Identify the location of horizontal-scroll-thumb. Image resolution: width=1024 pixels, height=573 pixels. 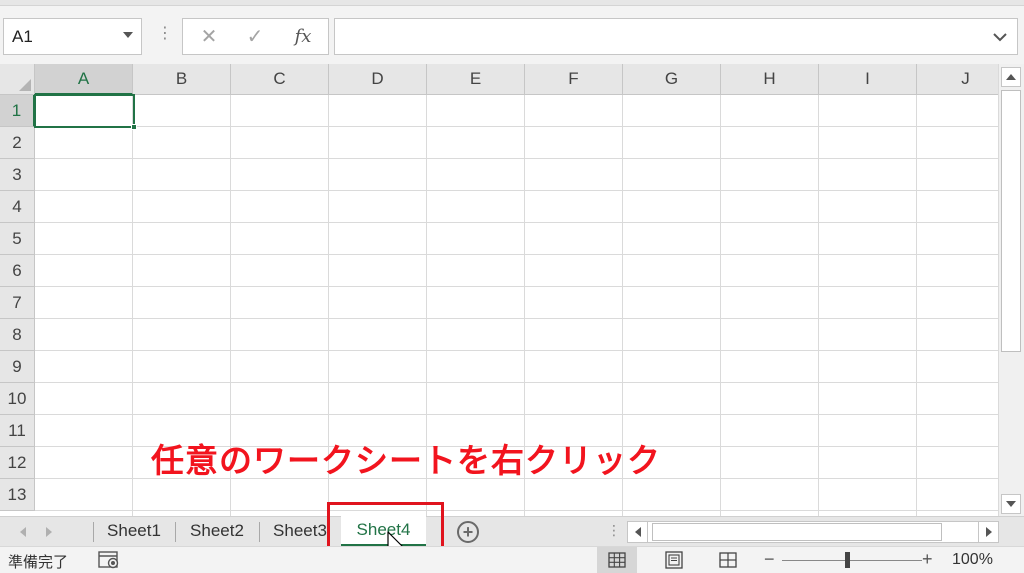
(797, 532).